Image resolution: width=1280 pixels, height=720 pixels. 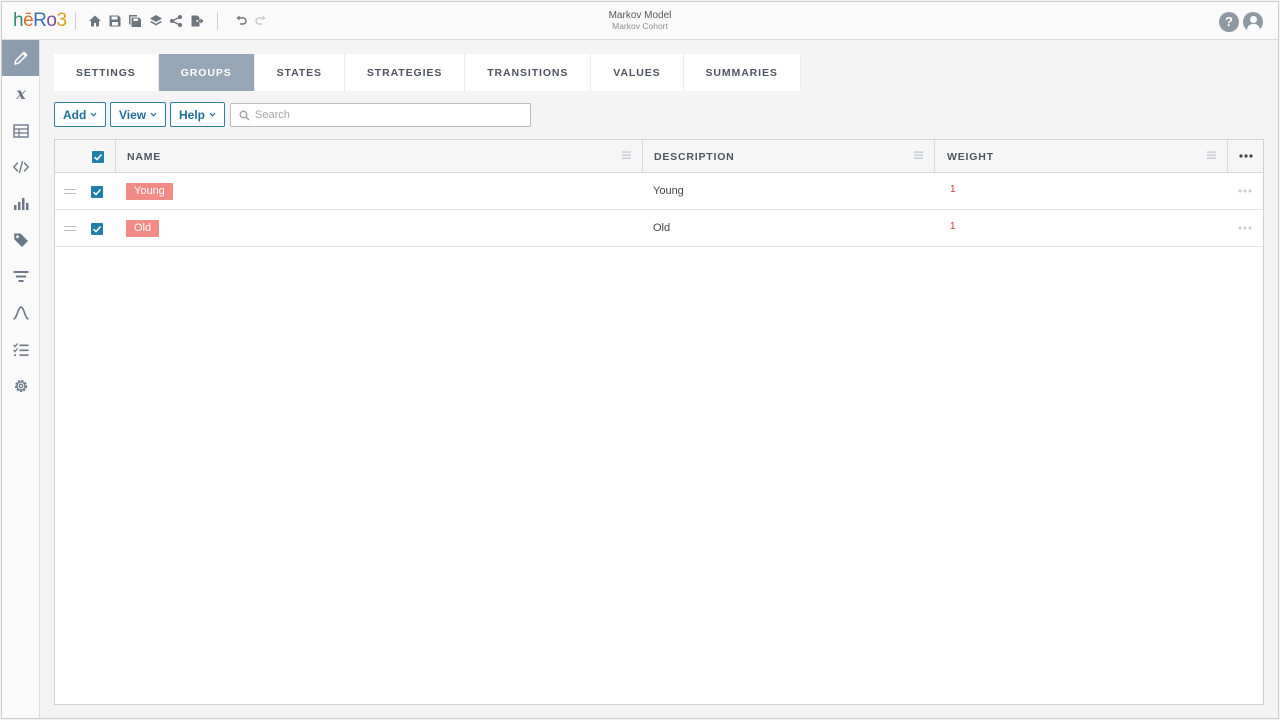 I want to click on share-icon, so click(x=176, y=21).